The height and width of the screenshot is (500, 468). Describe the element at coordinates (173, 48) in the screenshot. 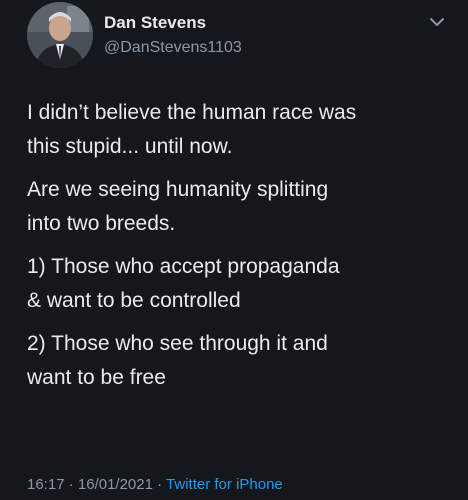

I see `author-handle: @DanStevens1103` at that location.